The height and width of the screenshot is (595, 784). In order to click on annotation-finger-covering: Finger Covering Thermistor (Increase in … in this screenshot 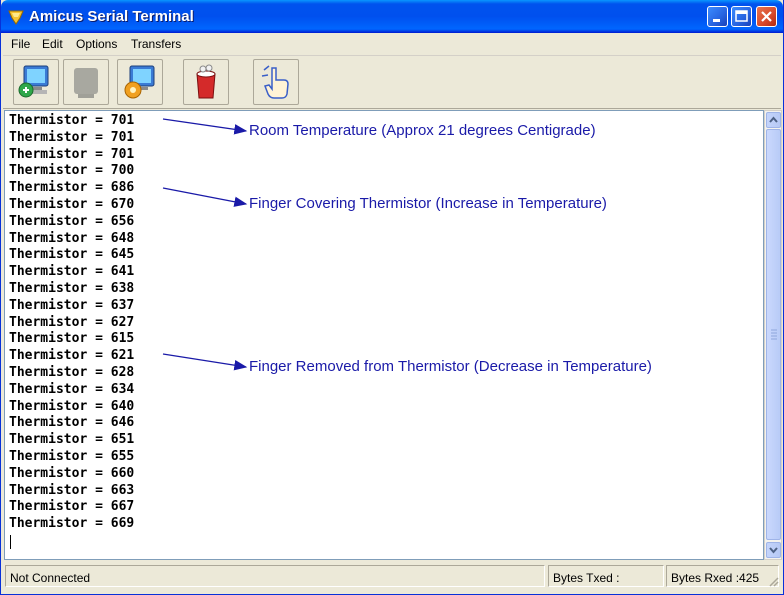, I will do `click(428, 203)`.